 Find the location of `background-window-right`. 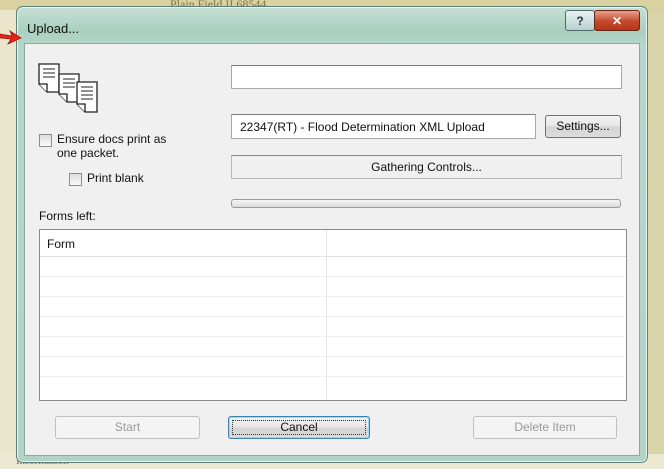

background-window-right is located at coordinates (656, 239).